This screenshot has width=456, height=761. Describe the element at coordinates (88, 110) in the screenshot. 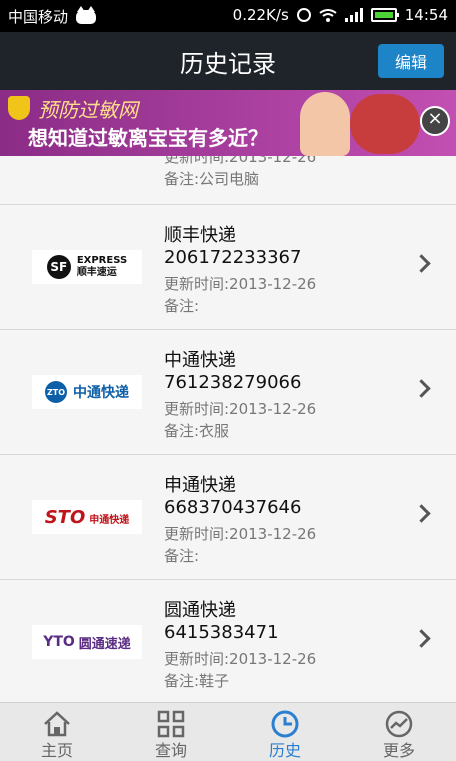

I see `ad-brand: 预防过敏网` at that location.